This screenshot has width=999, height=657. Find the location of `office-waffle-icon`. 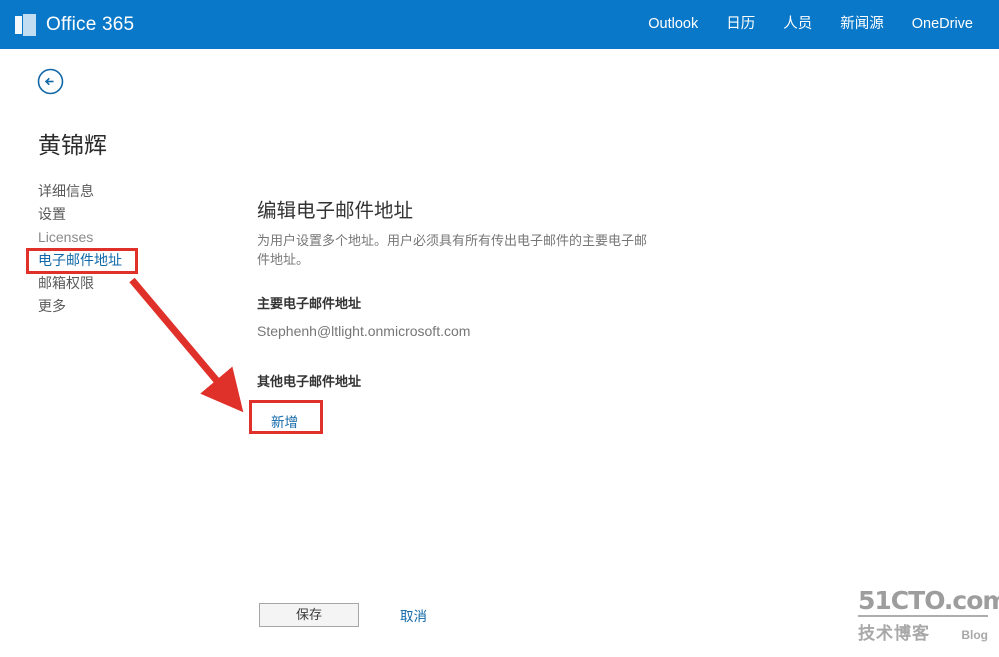

office-waffle-icon is located at coordinates (26, 24).